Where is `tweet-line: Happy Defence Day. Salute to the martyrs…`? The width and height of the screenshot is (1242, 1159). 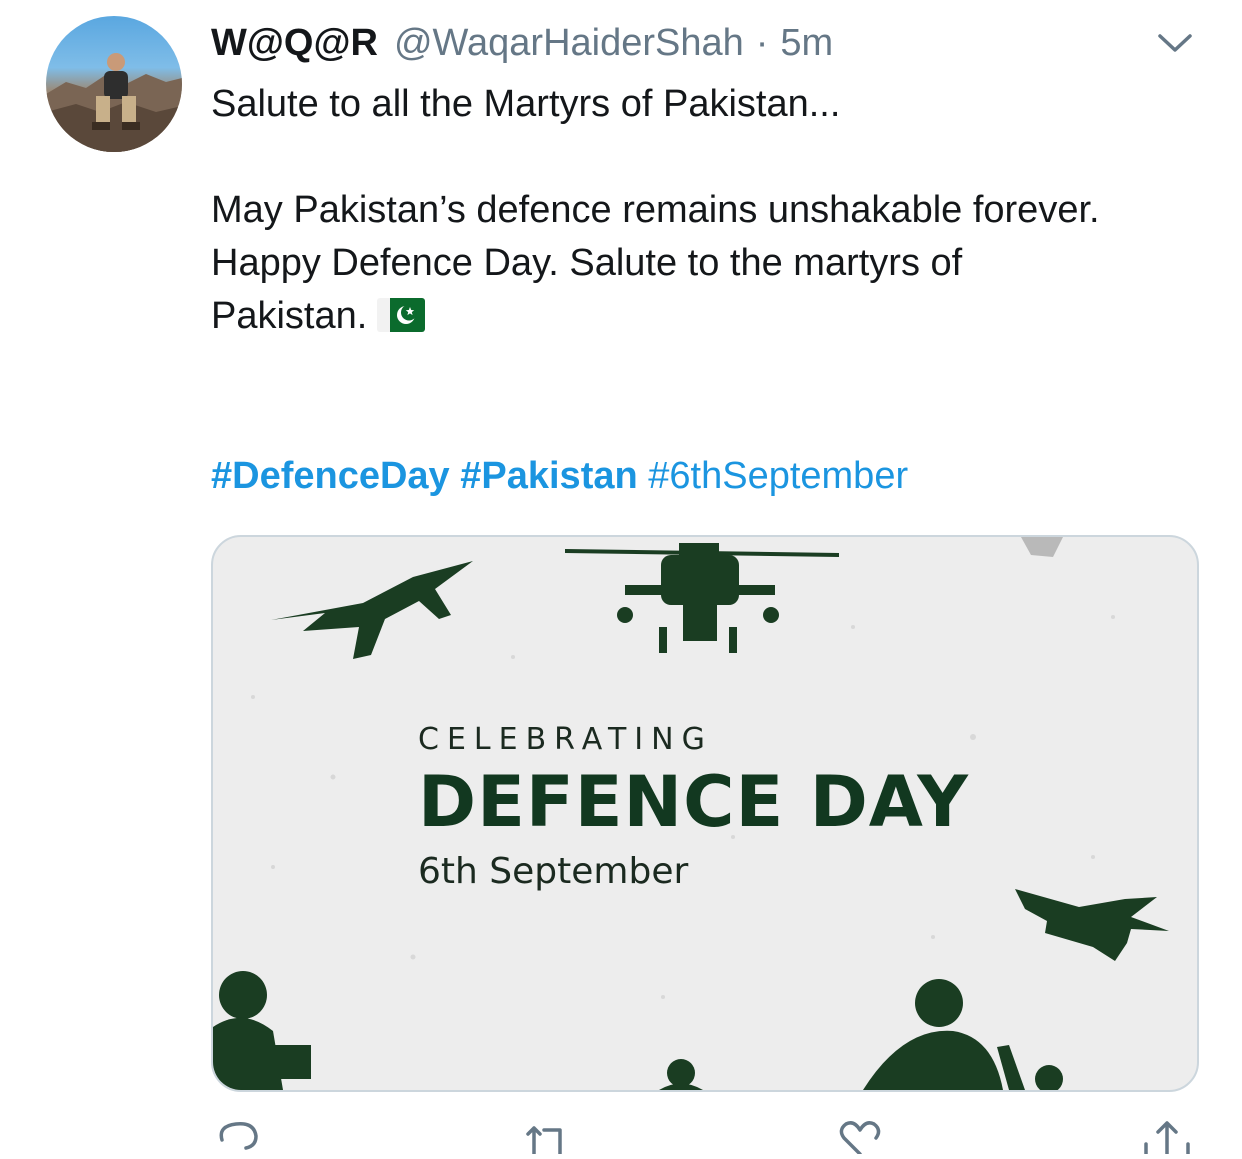 tweet-line: Happy Defence Day. Salute to the martyrs… is located at coordinates (587, 263).